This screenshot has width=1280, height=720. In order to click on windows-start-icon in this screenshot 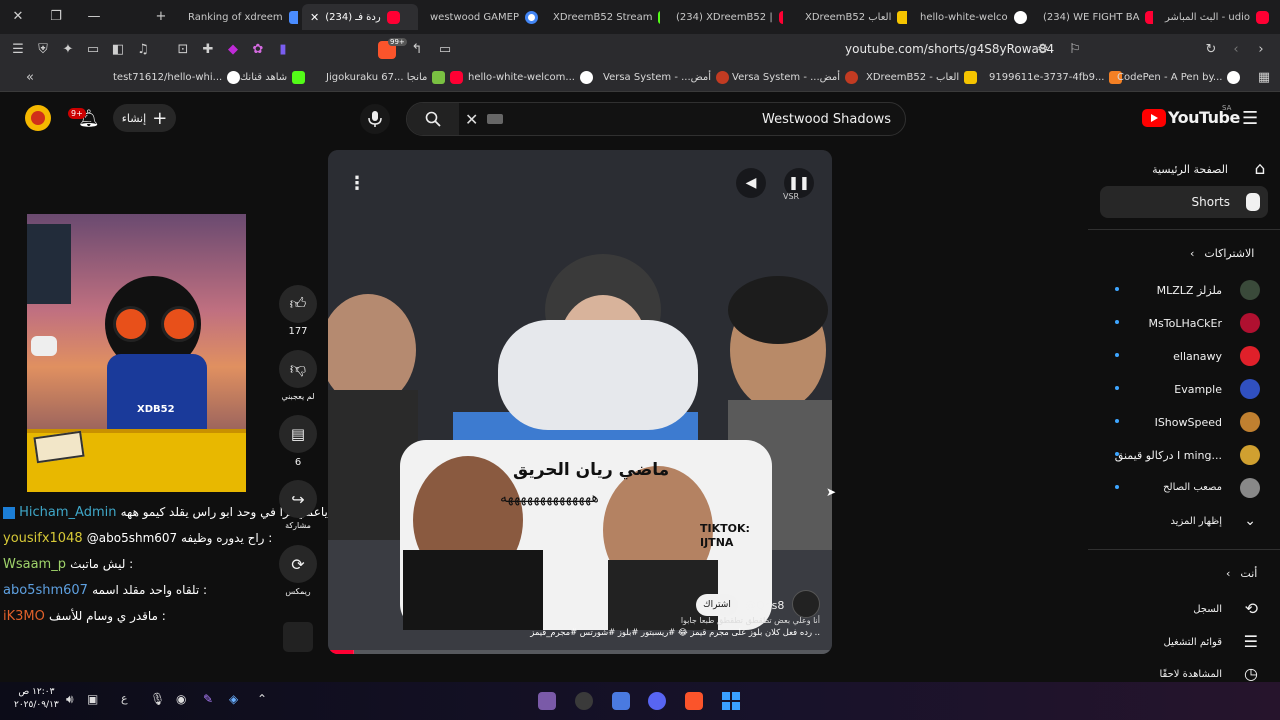, I will do `click(731, 701)`.